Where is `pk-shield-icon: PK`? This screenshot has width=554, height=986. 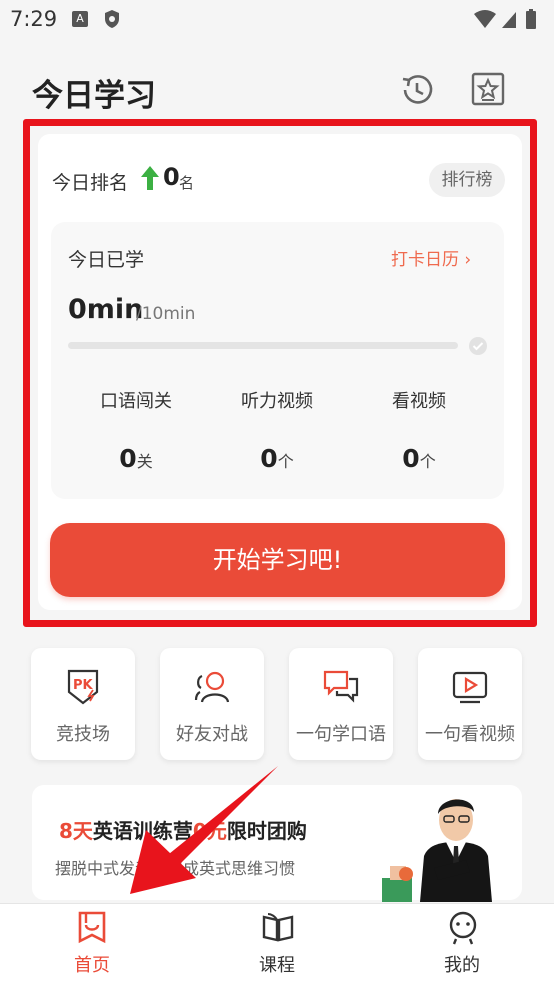
pk-shield-icon: PK is located at coordinates (83, 687).